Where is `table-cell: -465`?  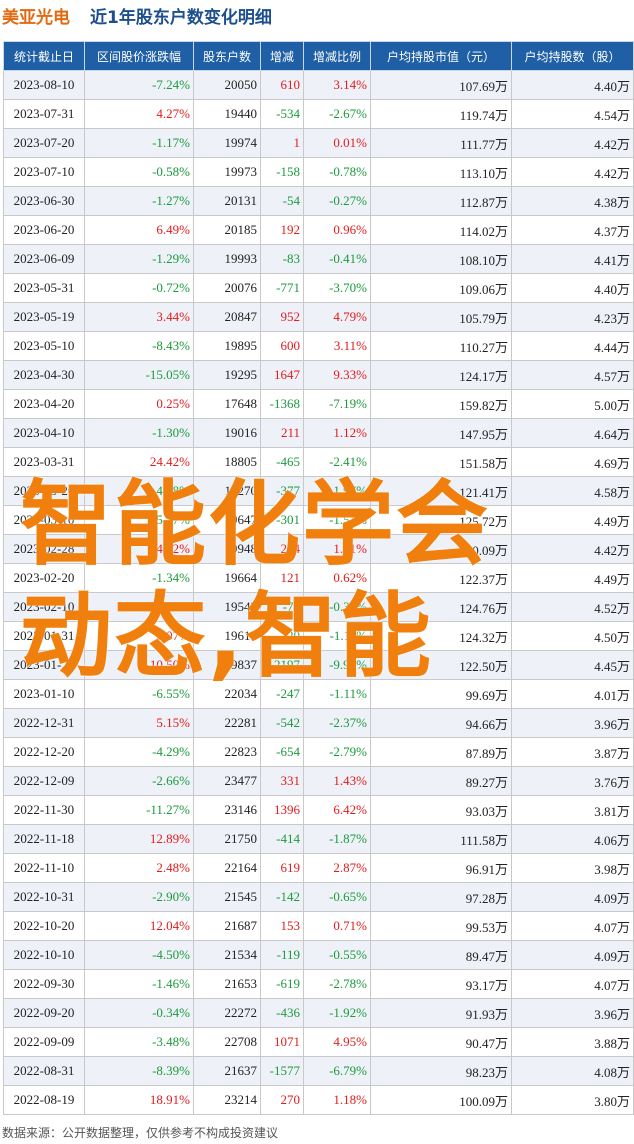 table-cell: -465 is located at coordinates (282, 462).